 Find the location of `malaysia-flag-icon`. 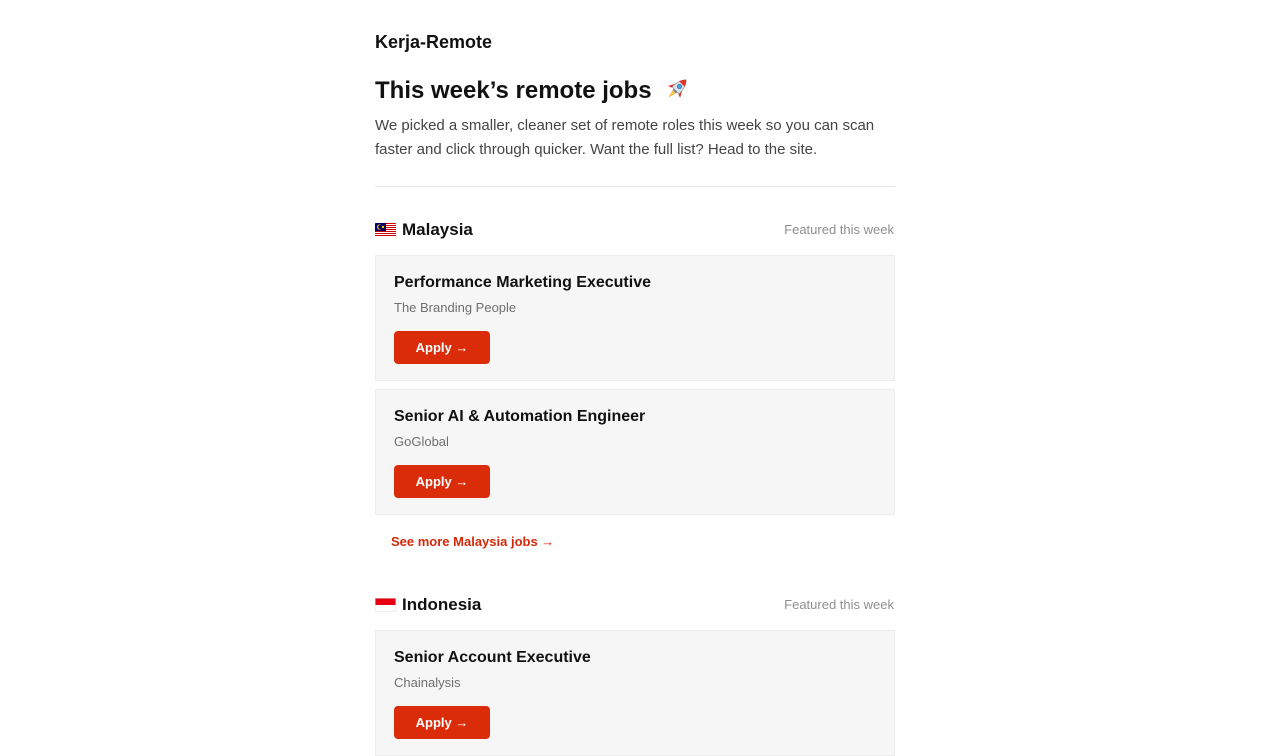

malaysia-flag-icon is located at coordinates (385, 230).